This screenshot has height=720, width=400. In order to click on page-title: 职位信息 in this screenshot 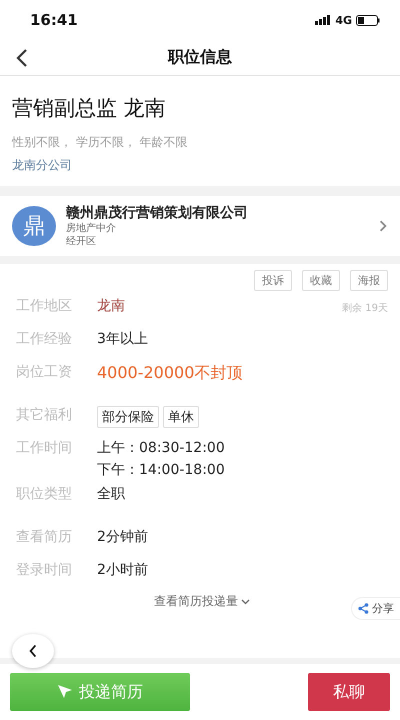, I will do `click(200, 57)`.